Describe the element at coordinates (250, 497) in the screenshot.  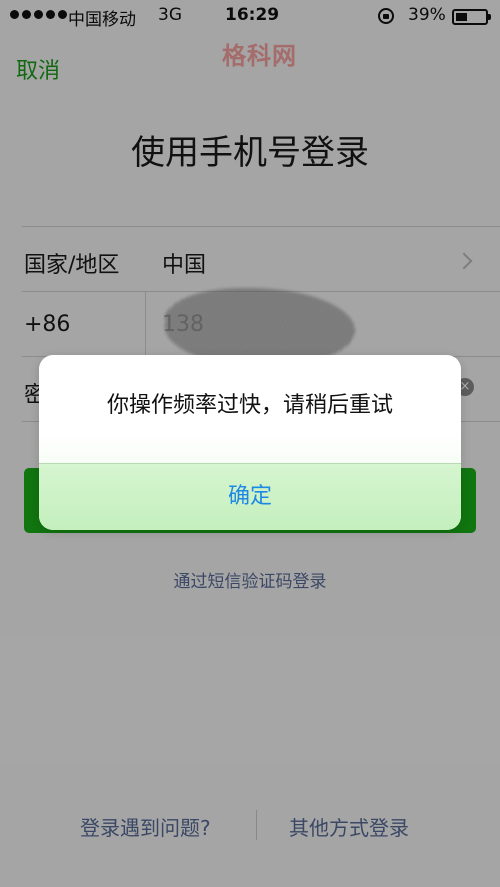
I see `alert-confirm-button: 确定` at that location.